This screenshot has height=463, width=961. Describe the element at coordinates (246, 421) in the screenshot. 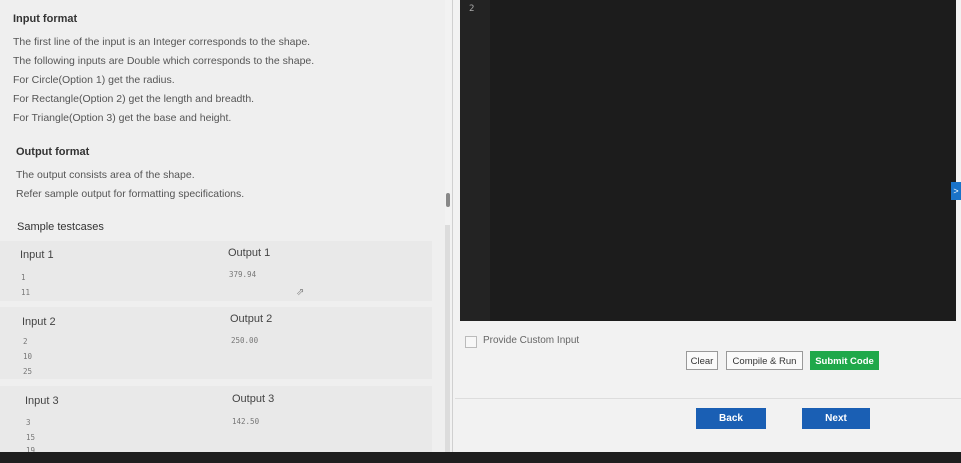

I see `output-value: 142.50` at that location.